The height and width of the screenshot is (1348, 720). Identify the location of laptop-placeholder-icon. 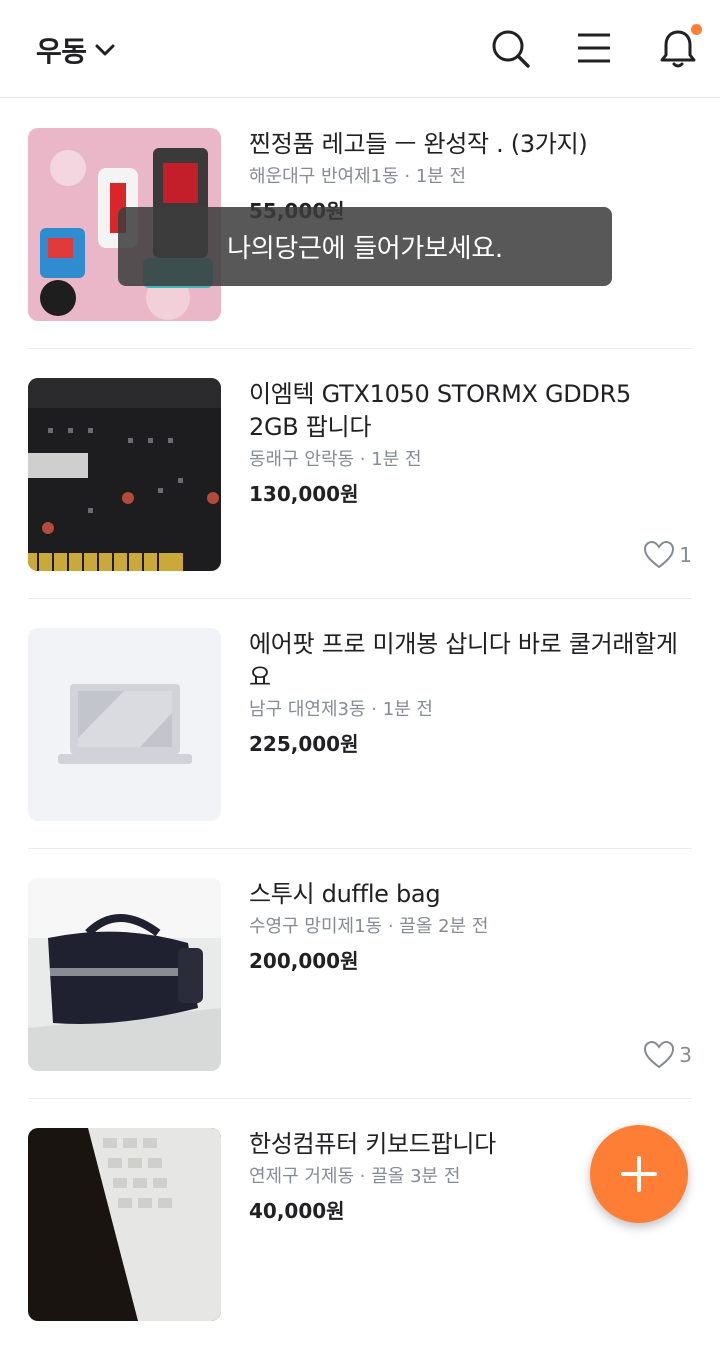
(124, 724).